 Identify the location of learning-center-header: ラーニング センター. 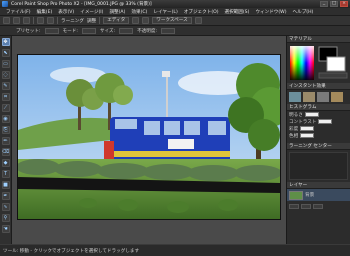
(318, 146).